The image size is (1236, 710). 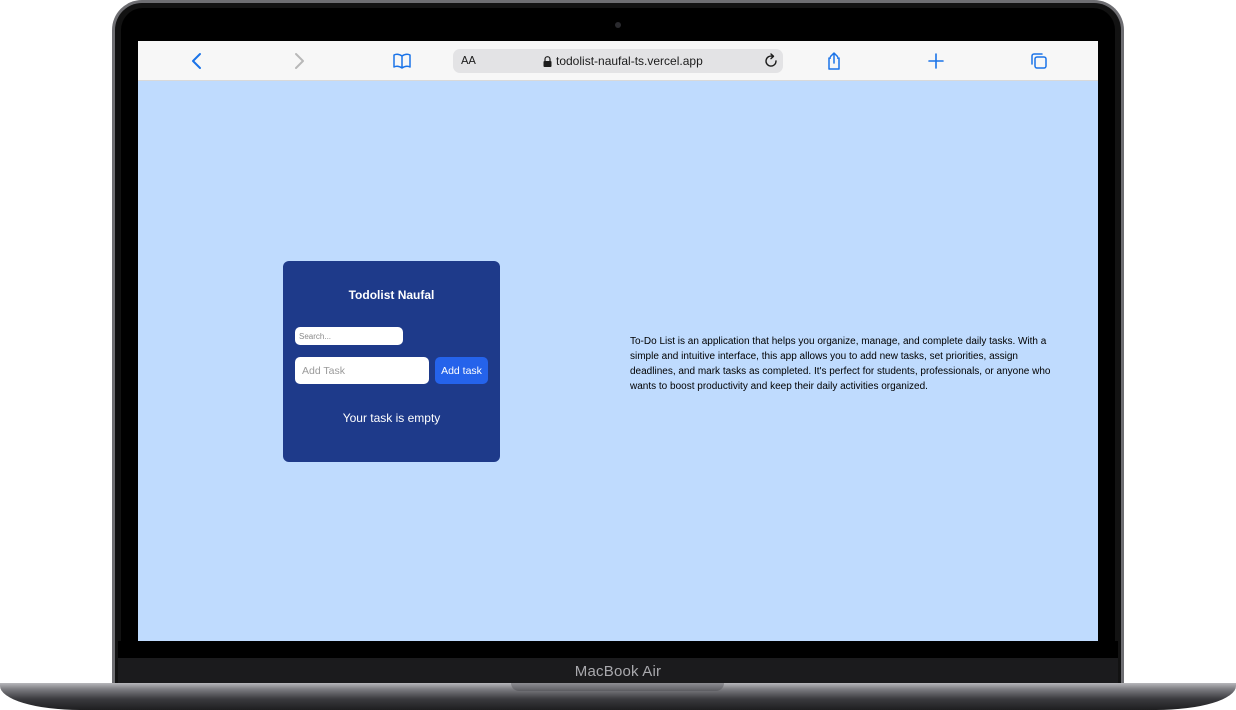 I want to click on lid-opening-notch, so click(x=617, y=687).